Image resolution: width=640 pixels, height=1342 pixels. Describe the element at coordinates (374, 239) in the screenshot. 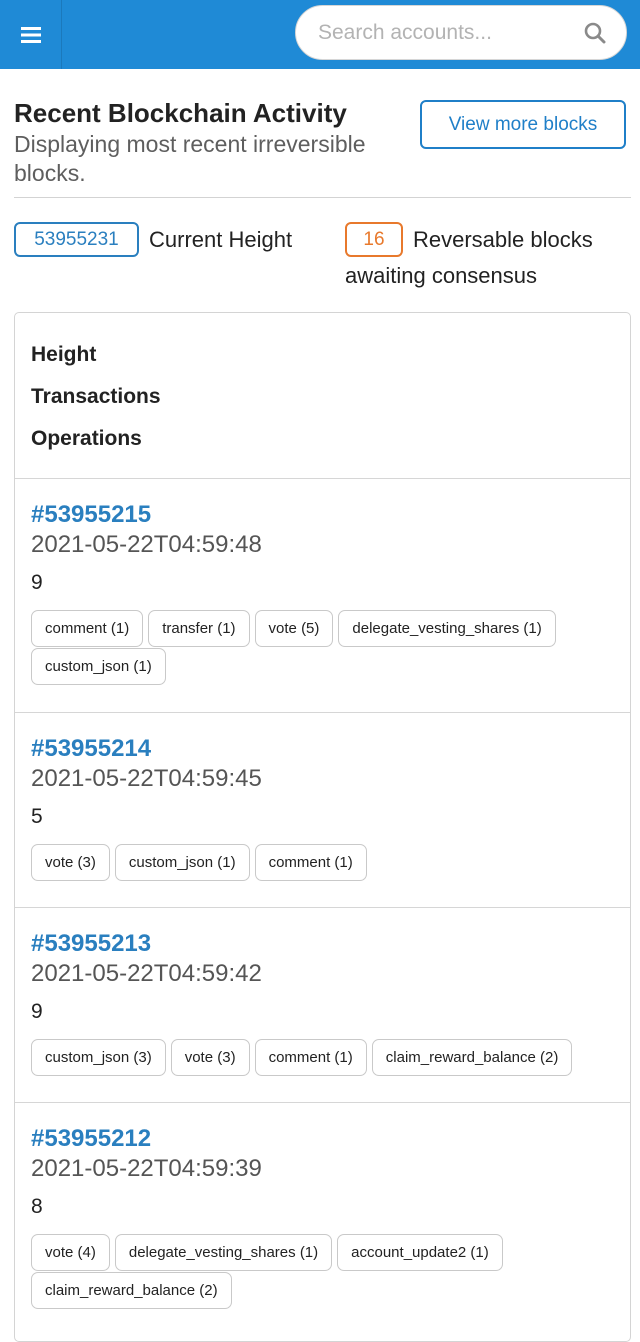

I see `reversible-blocks-badge: 16` at that location.